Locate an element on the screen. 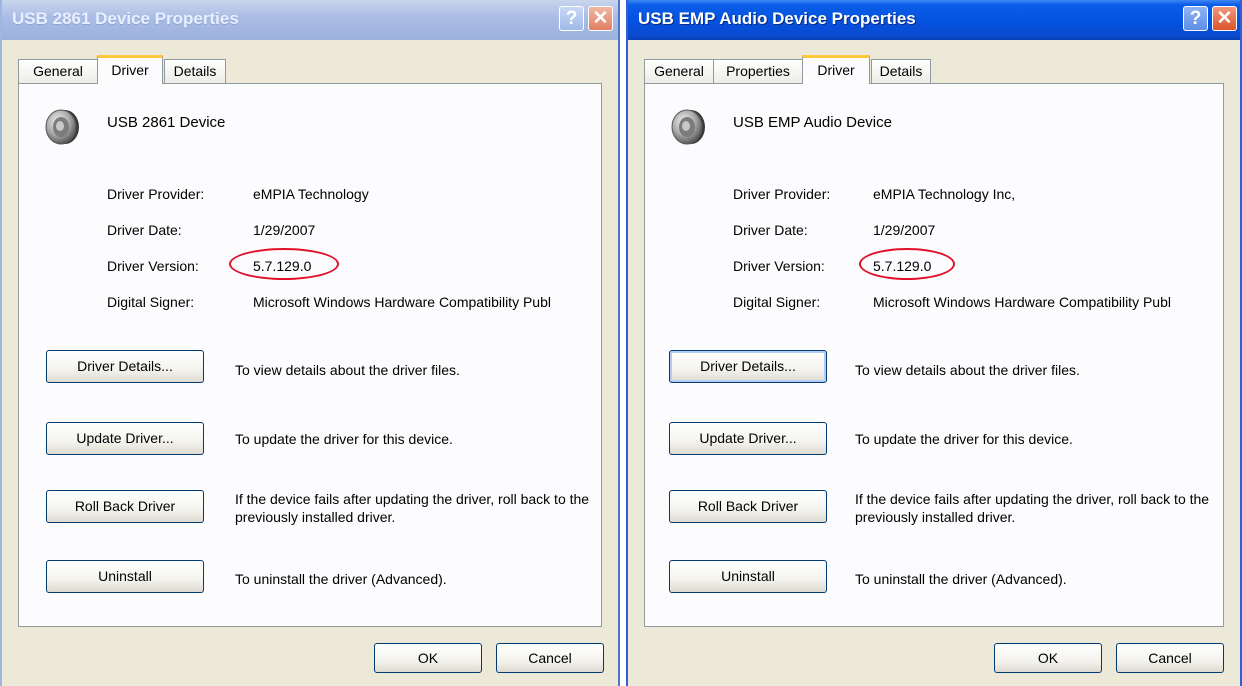 The image size is (1242, 686). driver-provider-value: eMPIA Technology Inc, is located at coordinates (944, 194).